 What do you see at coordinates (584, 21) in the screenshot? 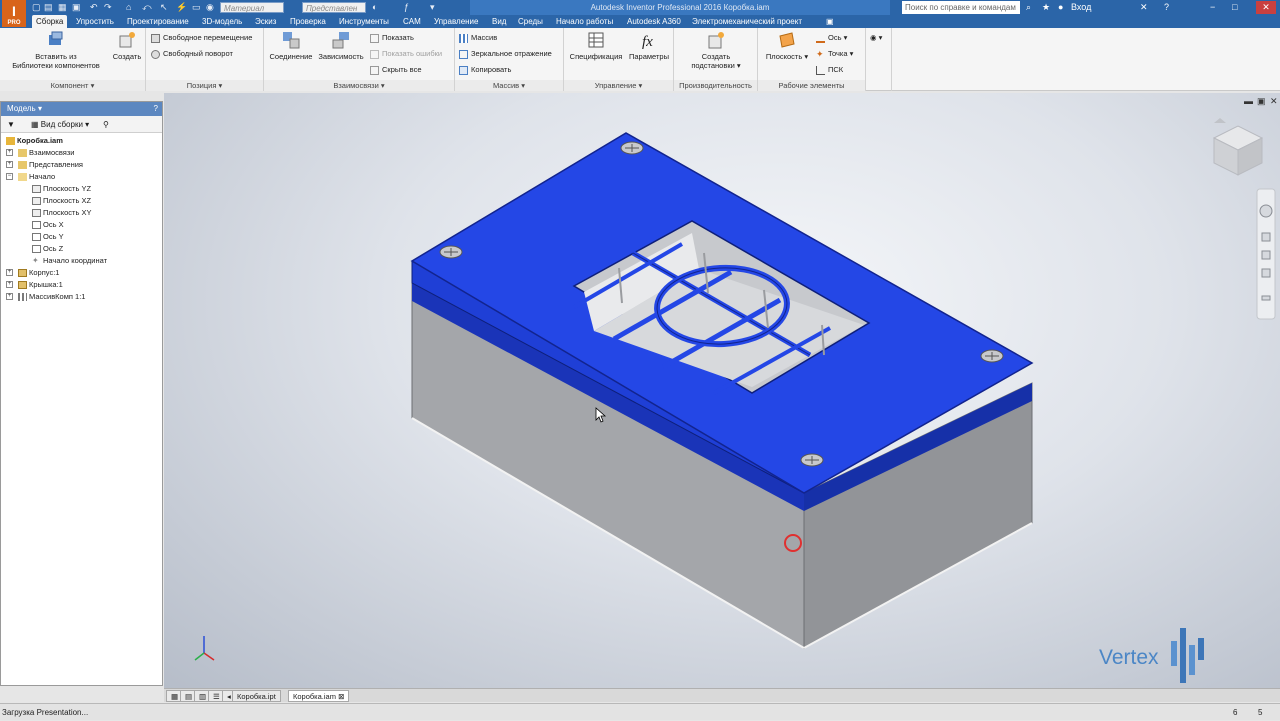
I see `tab-get-started: Начало работы` at bounding box center [584, 21].